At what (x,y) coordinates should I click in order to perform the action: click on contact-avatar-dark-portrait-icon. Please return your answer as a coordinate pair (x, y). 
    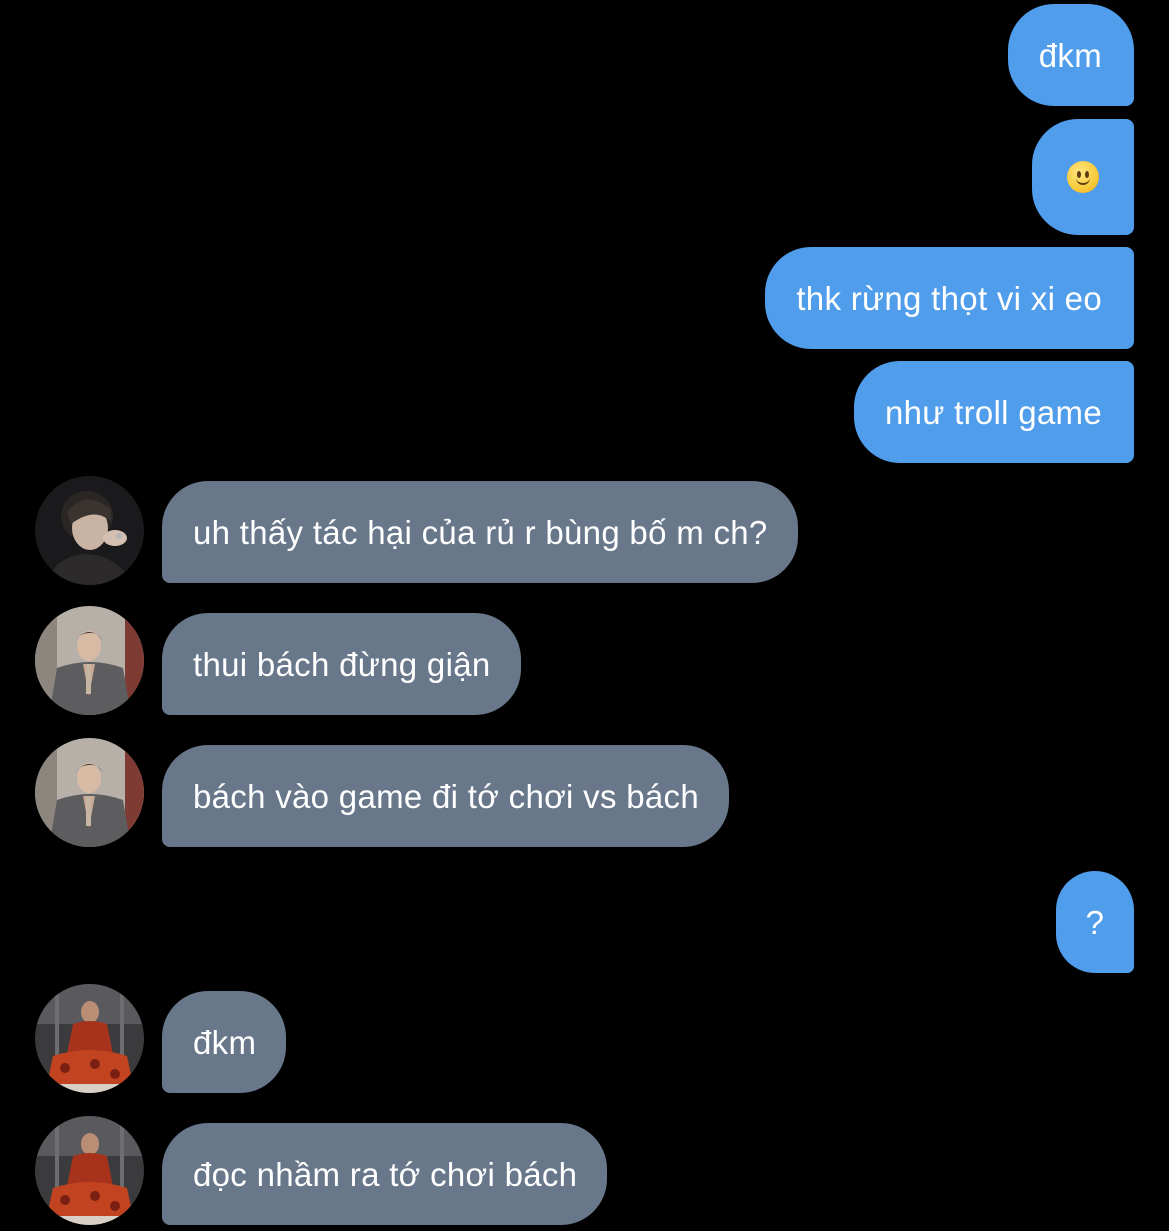
    Looking at the image, I should click on (89, 530).